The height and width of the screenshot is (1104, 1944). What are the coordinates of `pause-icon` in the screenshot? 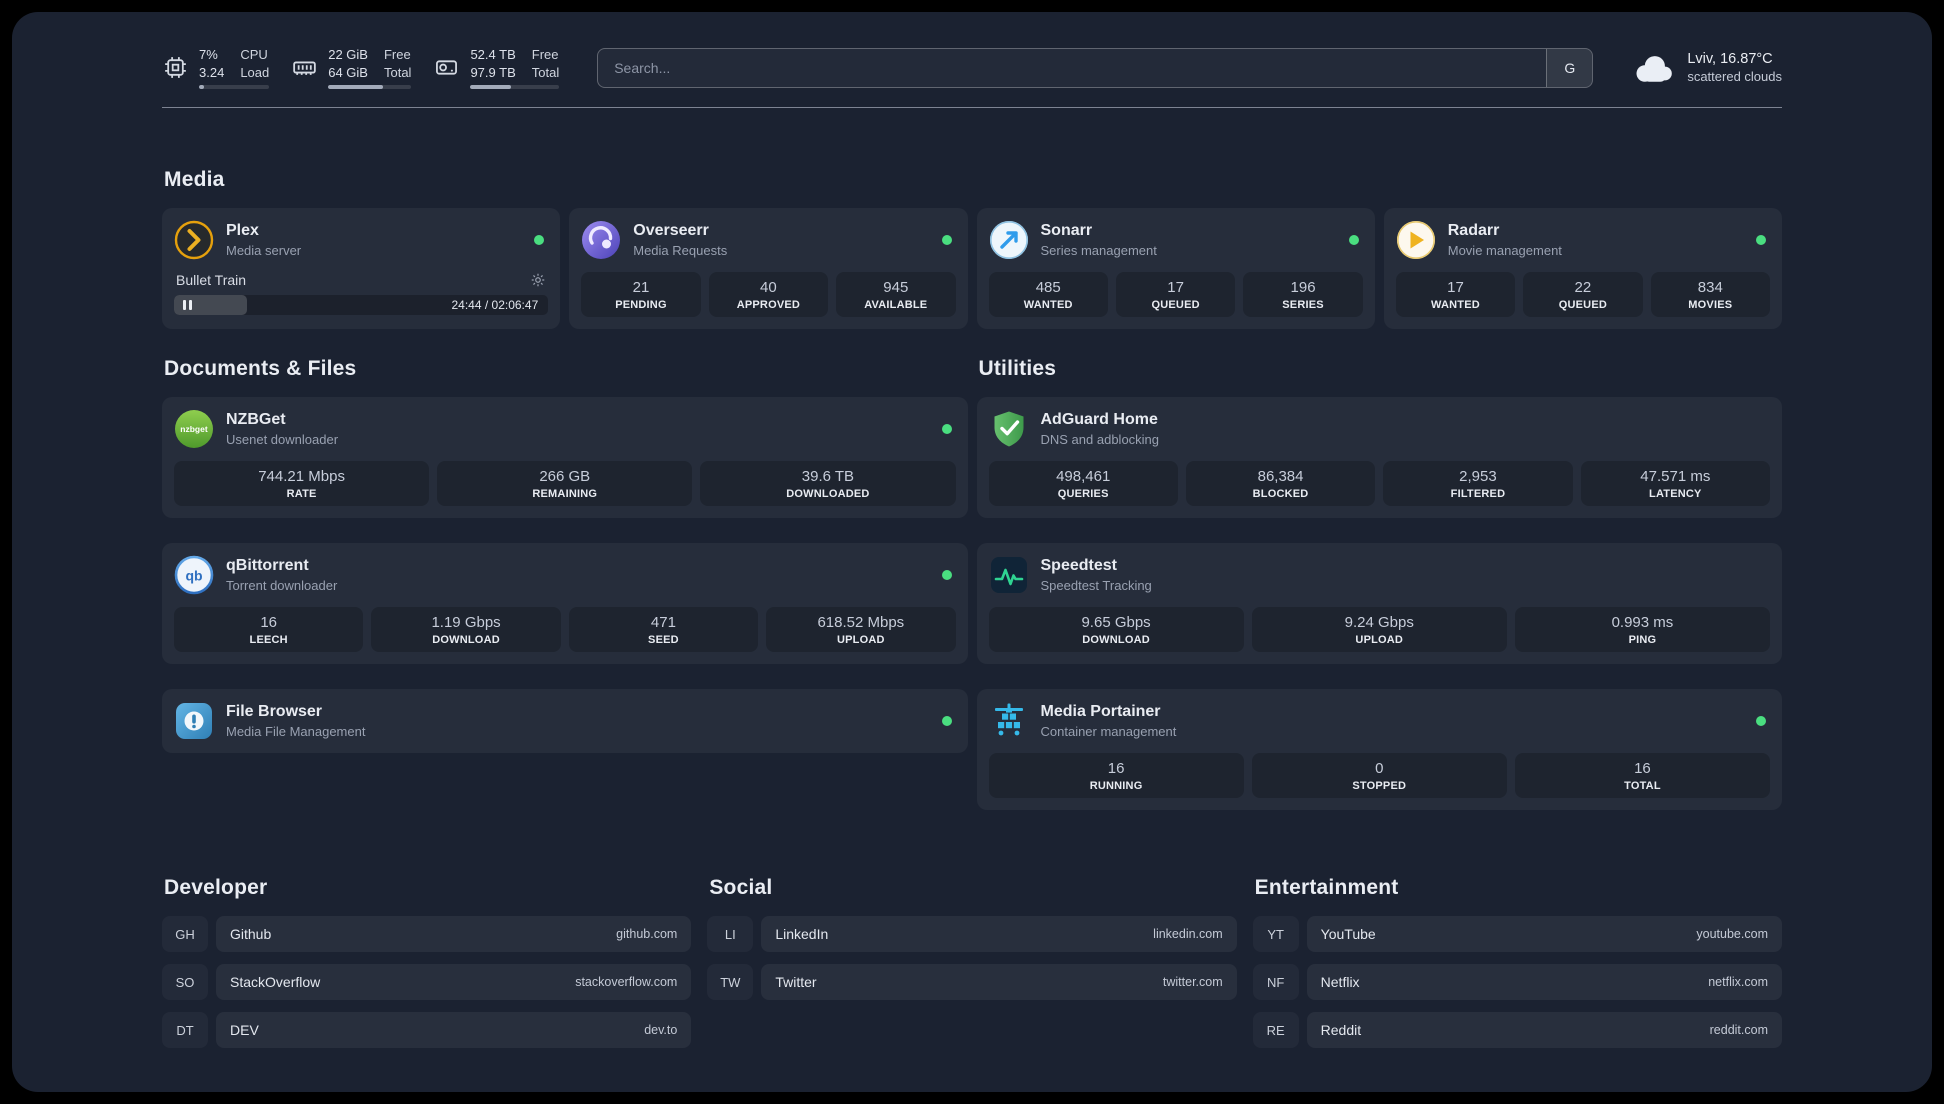 It's located at (187, 305).